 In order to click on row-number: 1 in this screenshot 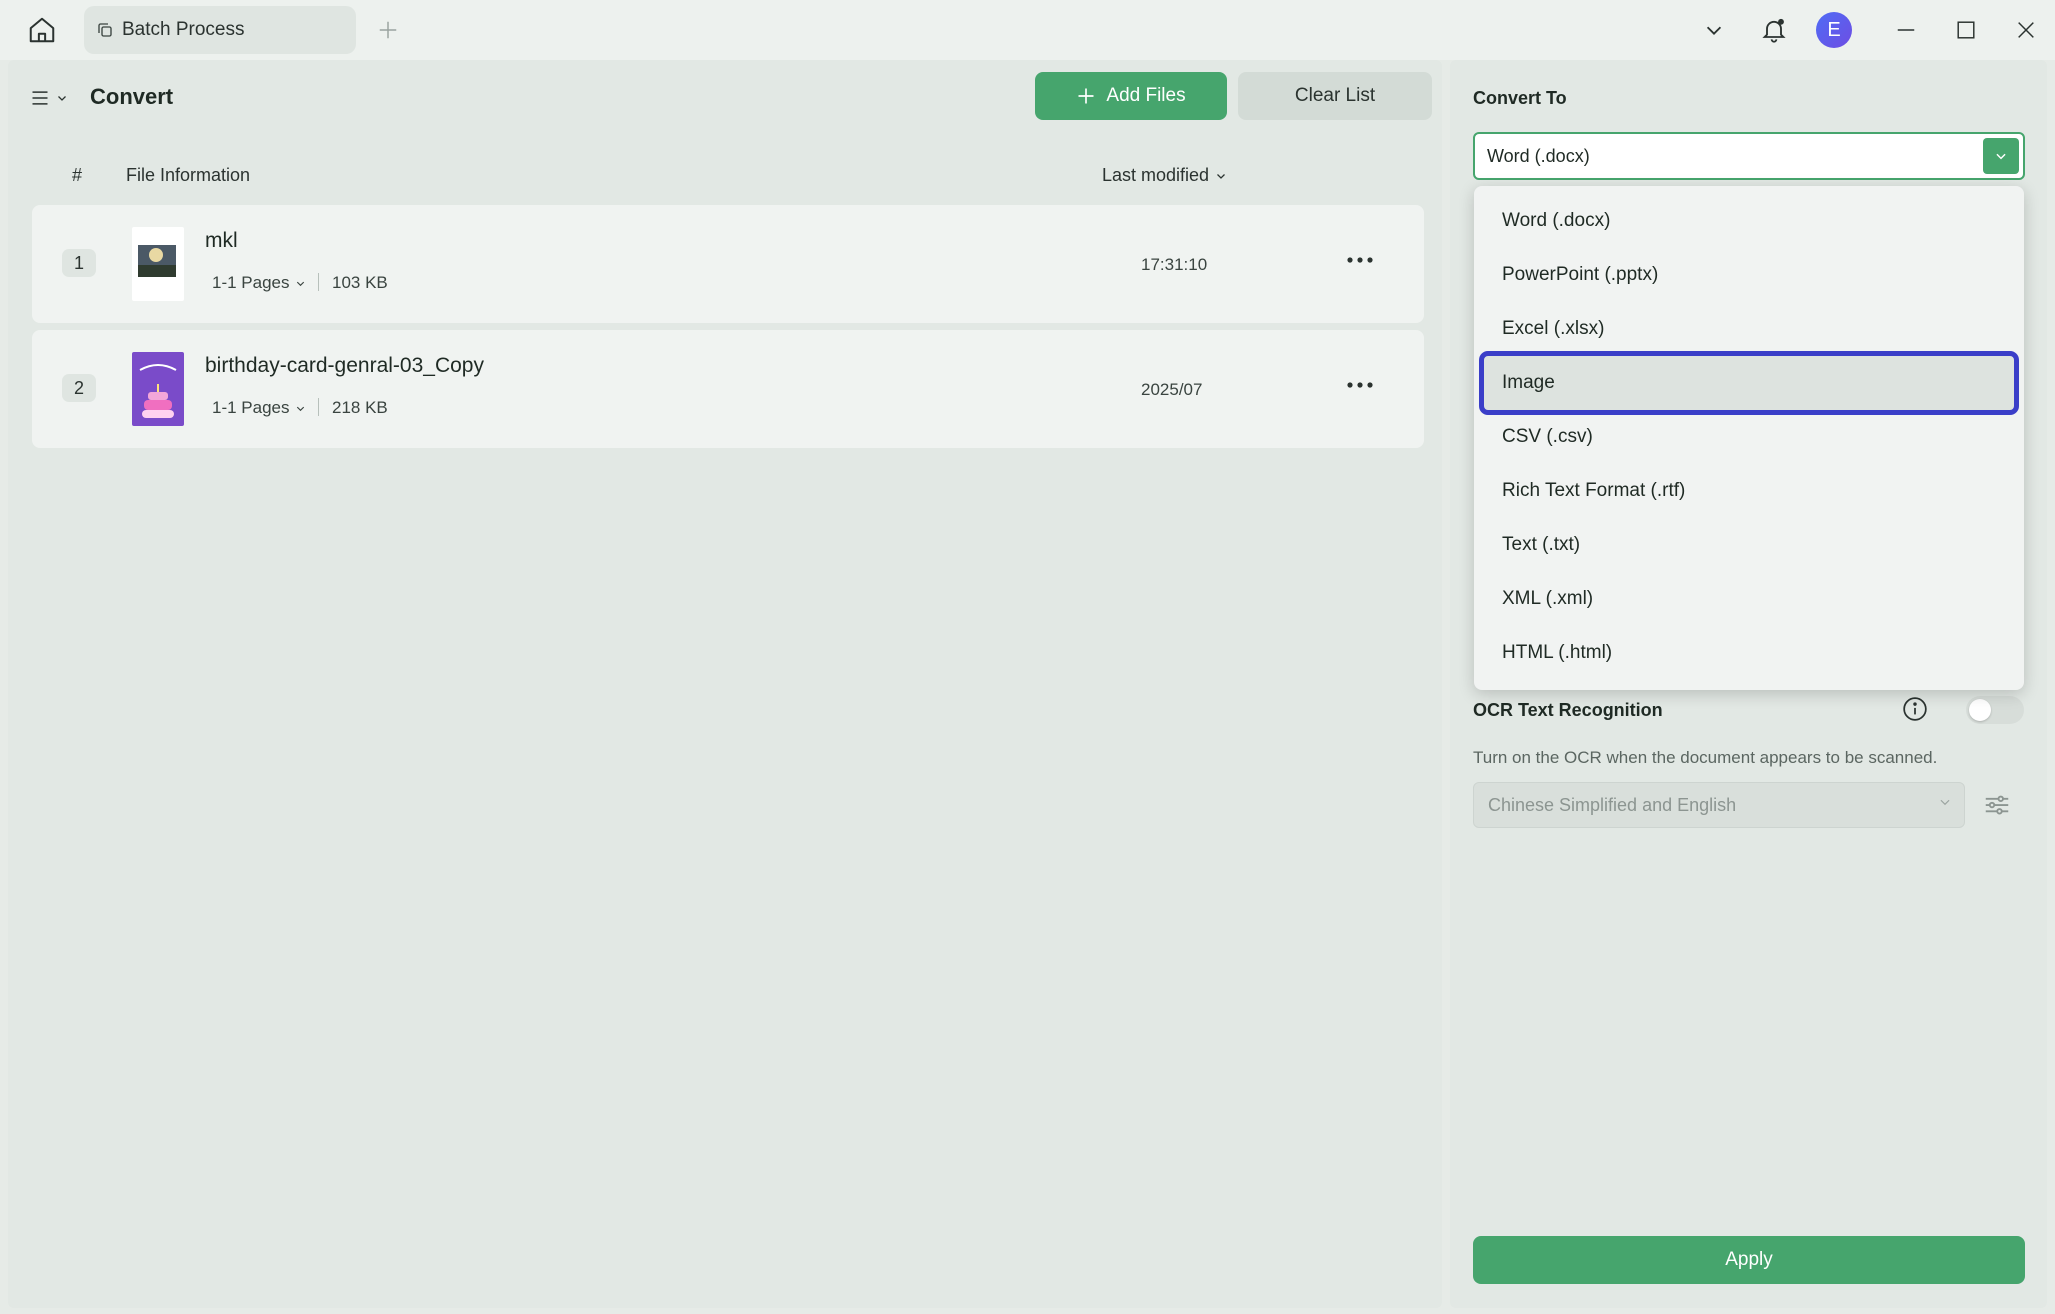, I will do `click(79, 263)`.